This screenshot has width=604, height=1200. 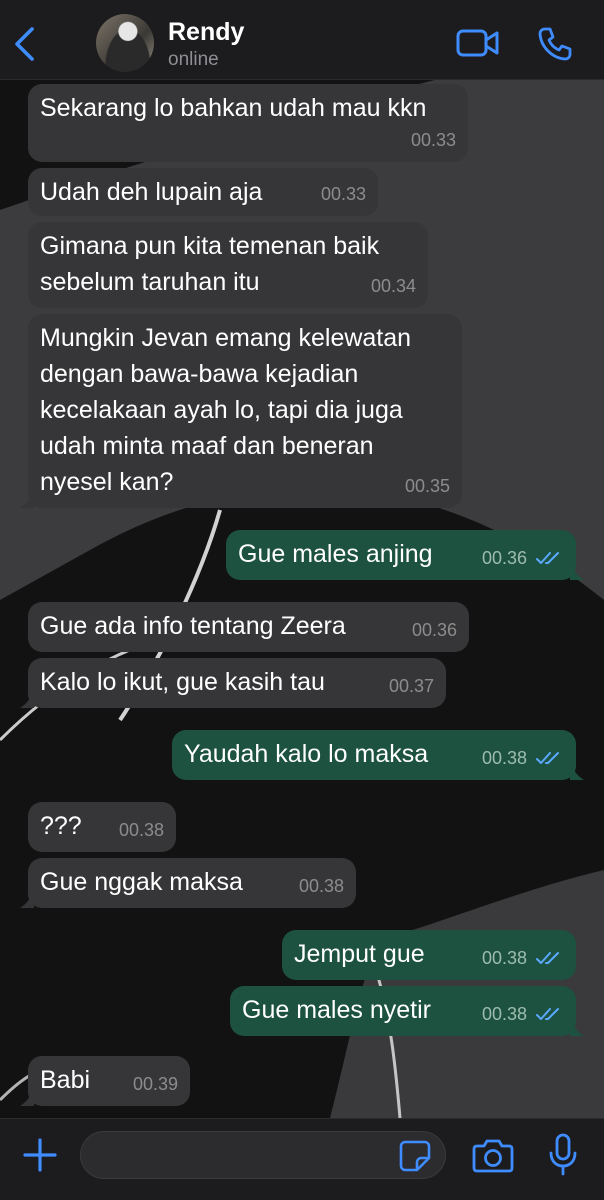 I want to click on message-bubble-incoming: Kalo lo ikut, gue kasih tau 00.37, so click(x=233, y=683).